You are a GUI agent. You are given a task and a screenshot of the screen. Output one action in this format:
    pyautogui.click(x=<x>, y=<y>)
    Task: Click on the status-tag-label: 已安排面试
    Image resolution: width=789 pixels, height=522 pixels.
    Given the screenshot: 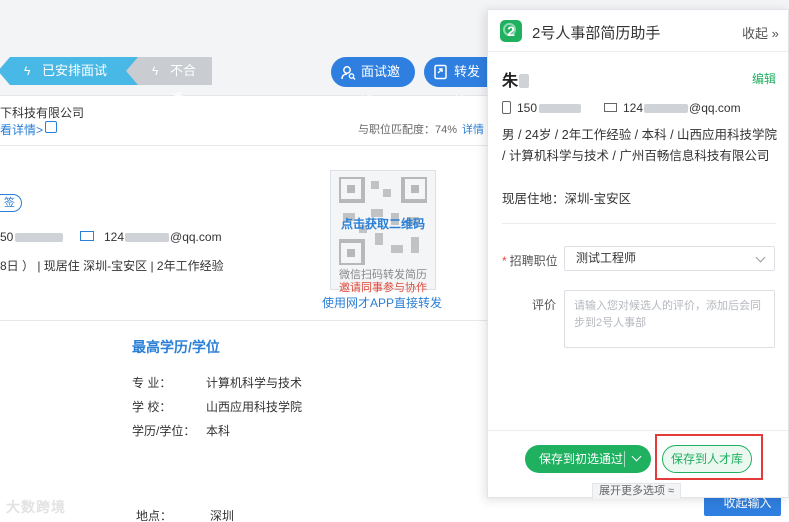 What is the action you would take?
    pyautogui.click(x=75, y=70)
    